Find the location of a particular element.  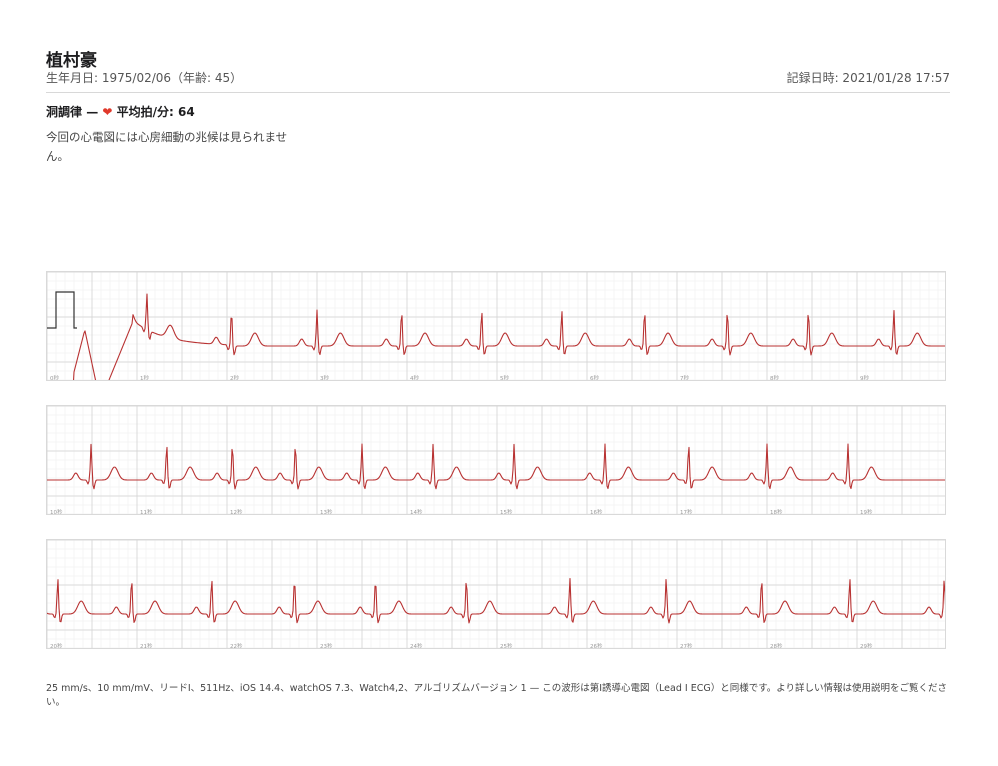

birth-date: 生年月日: 1975/02/06（年齢: 45） is located at coordinates (144, 78).